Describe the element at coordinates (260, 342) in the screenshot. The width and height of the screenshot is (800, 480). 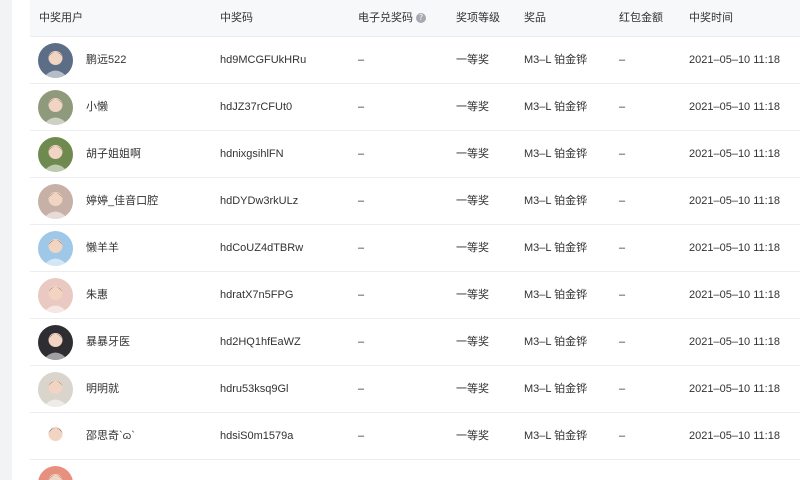
I see `cell-code: hd2HQ1hfEaWZ` at that location.